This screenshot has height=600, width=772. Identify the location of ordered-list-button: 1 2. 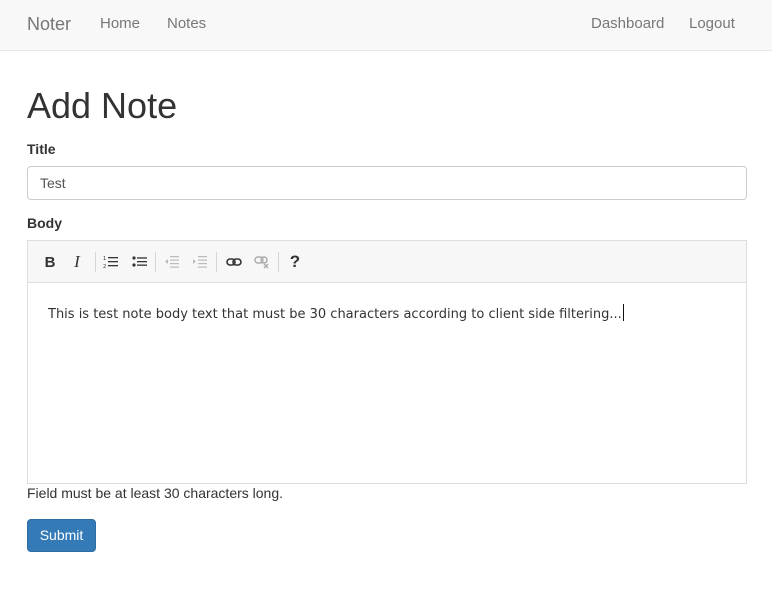
(111, 262).